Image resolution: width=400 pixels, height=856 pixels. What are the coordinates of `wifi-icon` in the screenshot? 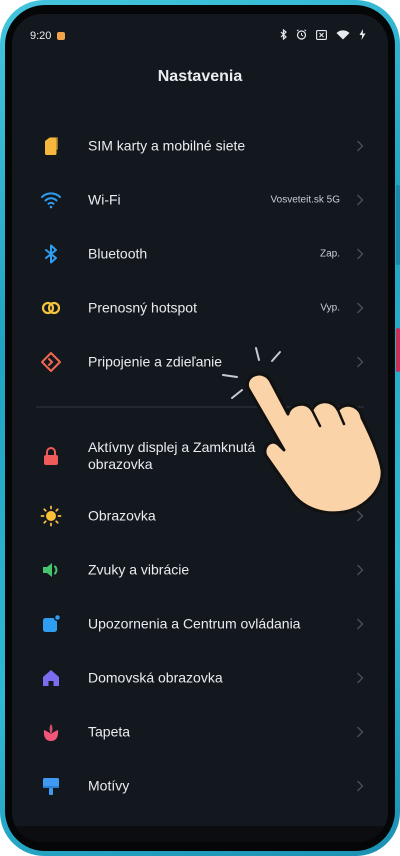 It's located at (51, 200).